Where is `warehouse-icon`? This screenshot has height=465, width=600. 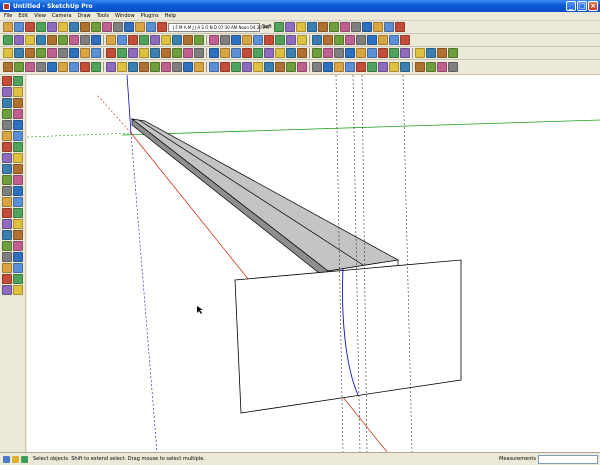
warehouse-icon is located at coordinates (405, 40).